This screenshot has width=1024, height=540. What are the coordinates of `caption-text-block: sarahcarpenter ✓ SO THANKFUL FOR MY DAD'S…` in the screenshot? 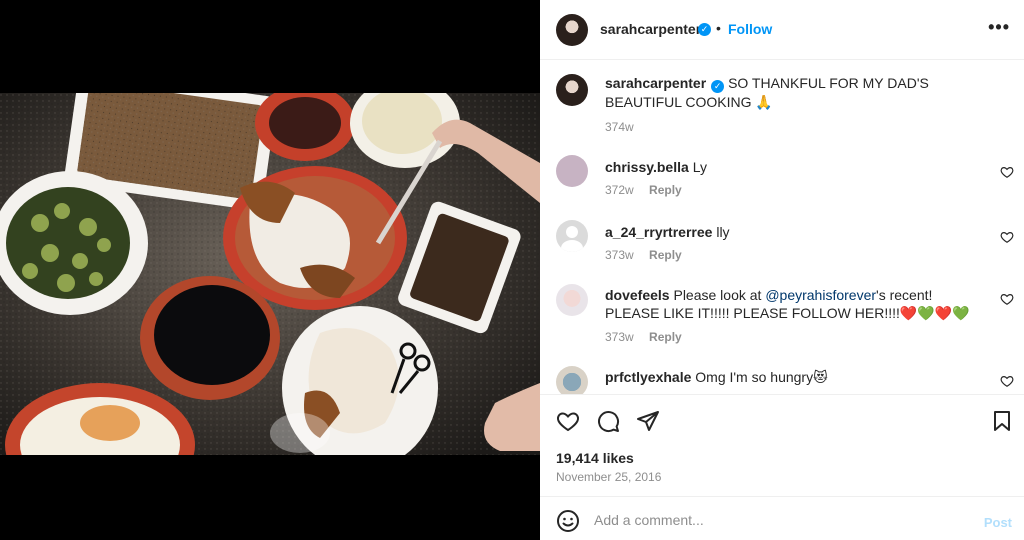 It's located at (795, 92).